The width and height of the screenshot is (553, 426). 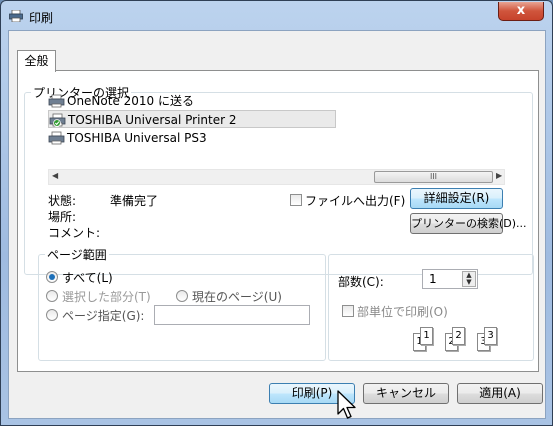 I want to click on page-range-selection-radio, so click(x=52, y=296).